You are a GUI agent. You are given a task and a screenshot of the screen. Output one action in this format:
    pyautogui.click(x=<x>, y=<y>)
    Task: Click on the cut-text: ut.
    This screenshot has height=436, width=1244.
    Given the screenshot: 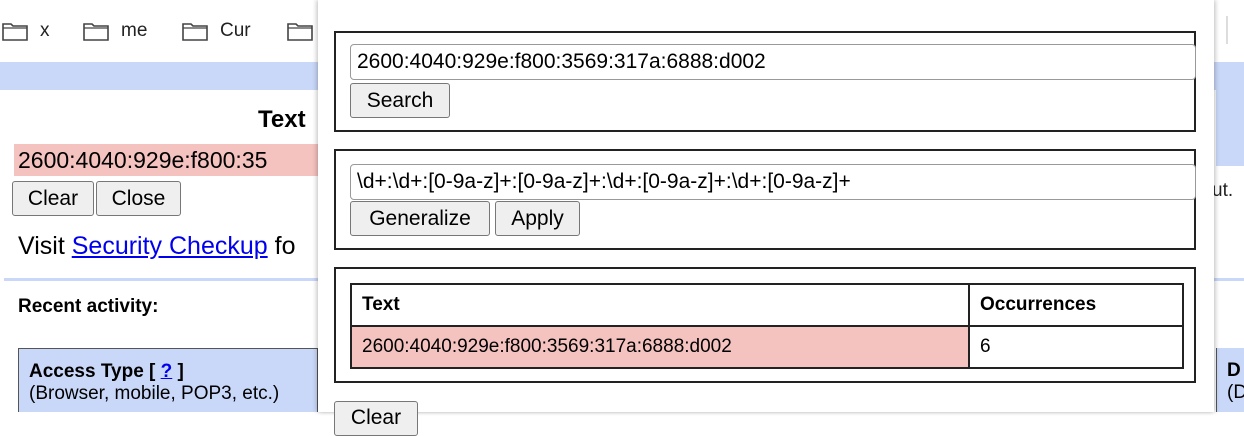 What is the action you would take?
    pyautogui.click(x=1223, y=190)
    